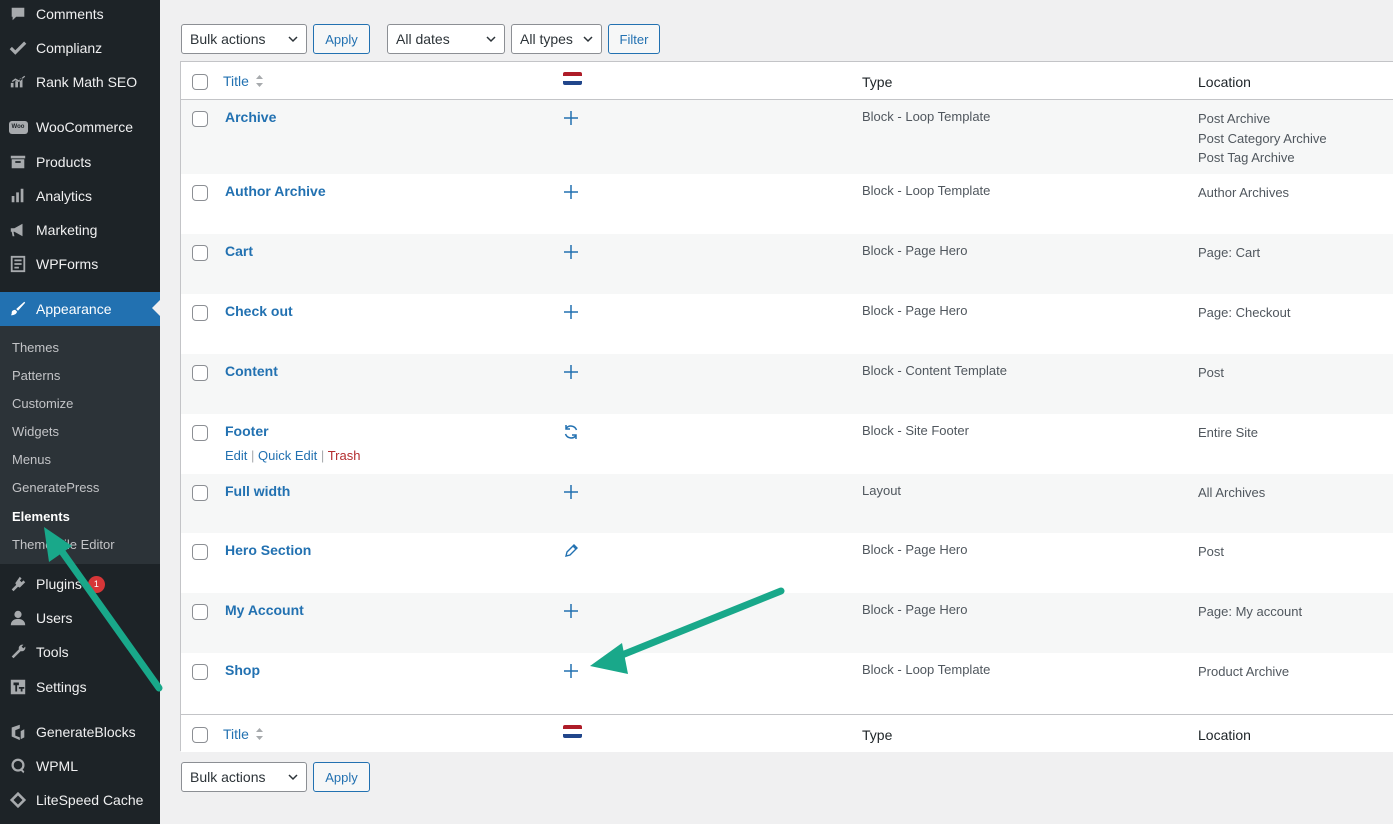 The height and width of the screenshot is (824, 1393). What do you see at coordinates (341, 777) in the screenshot?
I see `apply-button-bottom: Apply` at bounding box center [341, 777].